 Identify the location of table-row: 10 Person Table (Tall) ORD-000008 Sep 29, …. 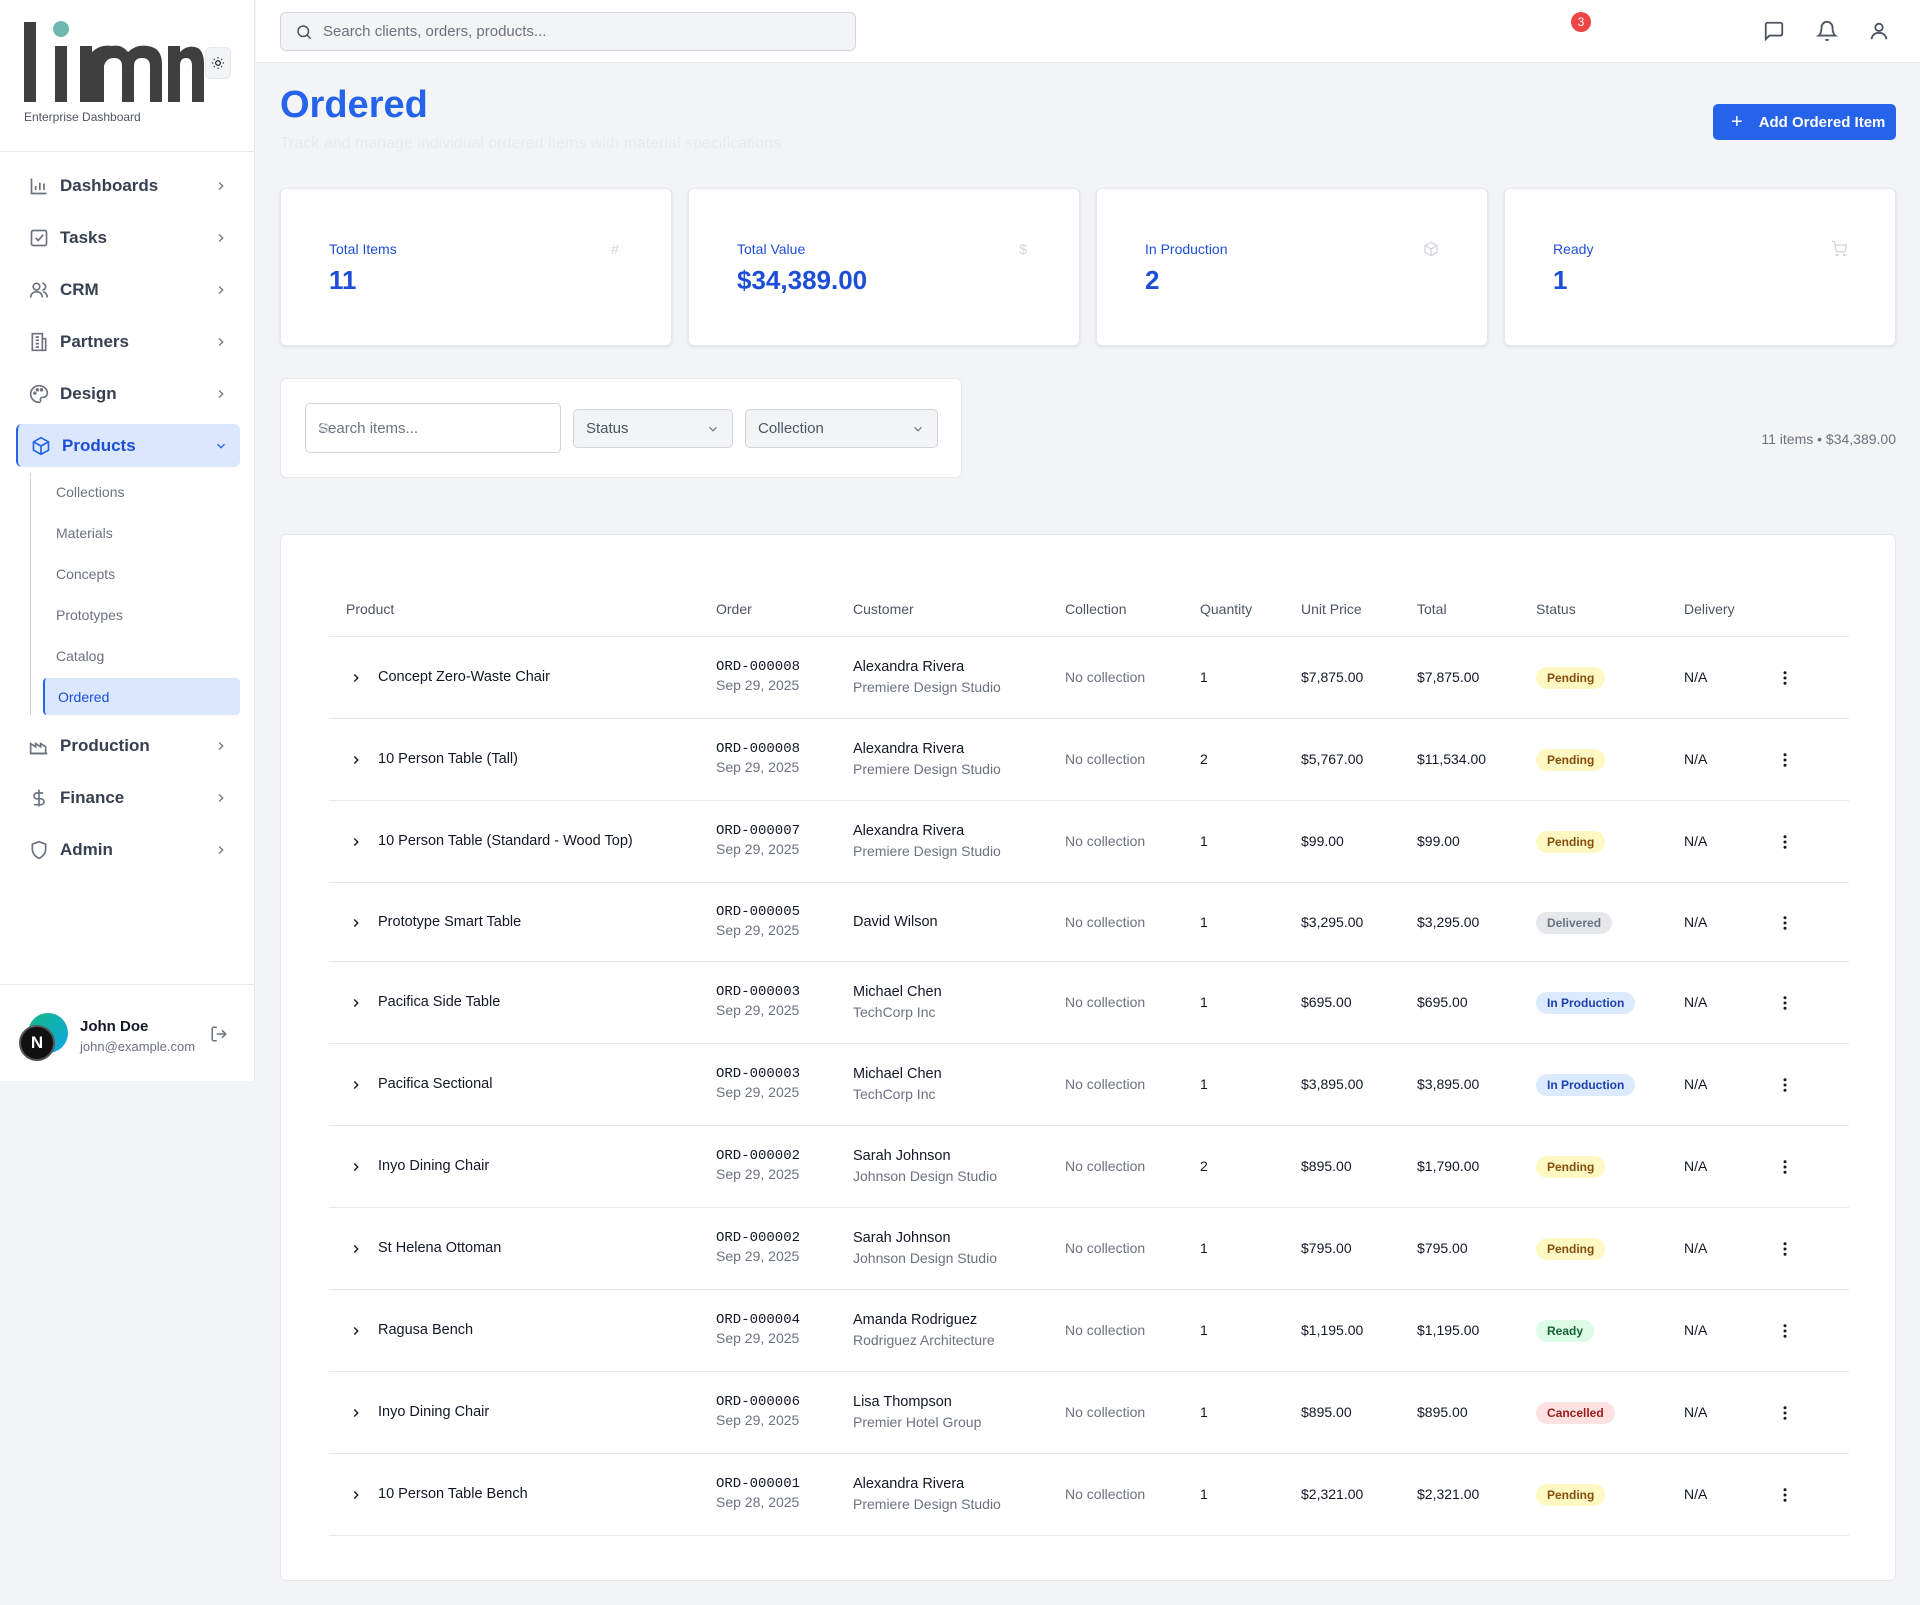
(1089, 760).